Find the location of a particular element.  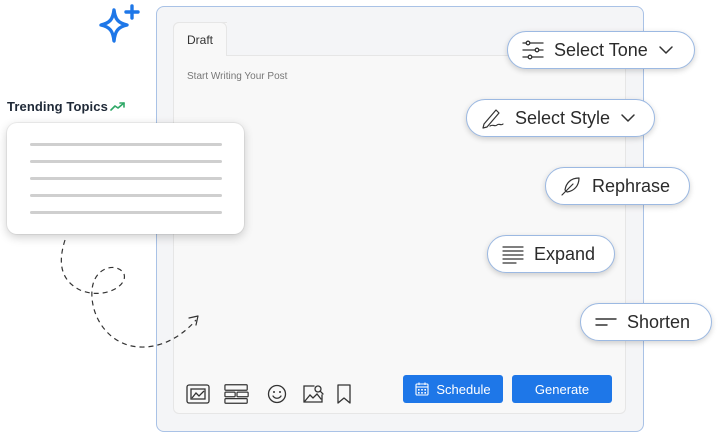

pen-icon is located at coordinates (493, 119).